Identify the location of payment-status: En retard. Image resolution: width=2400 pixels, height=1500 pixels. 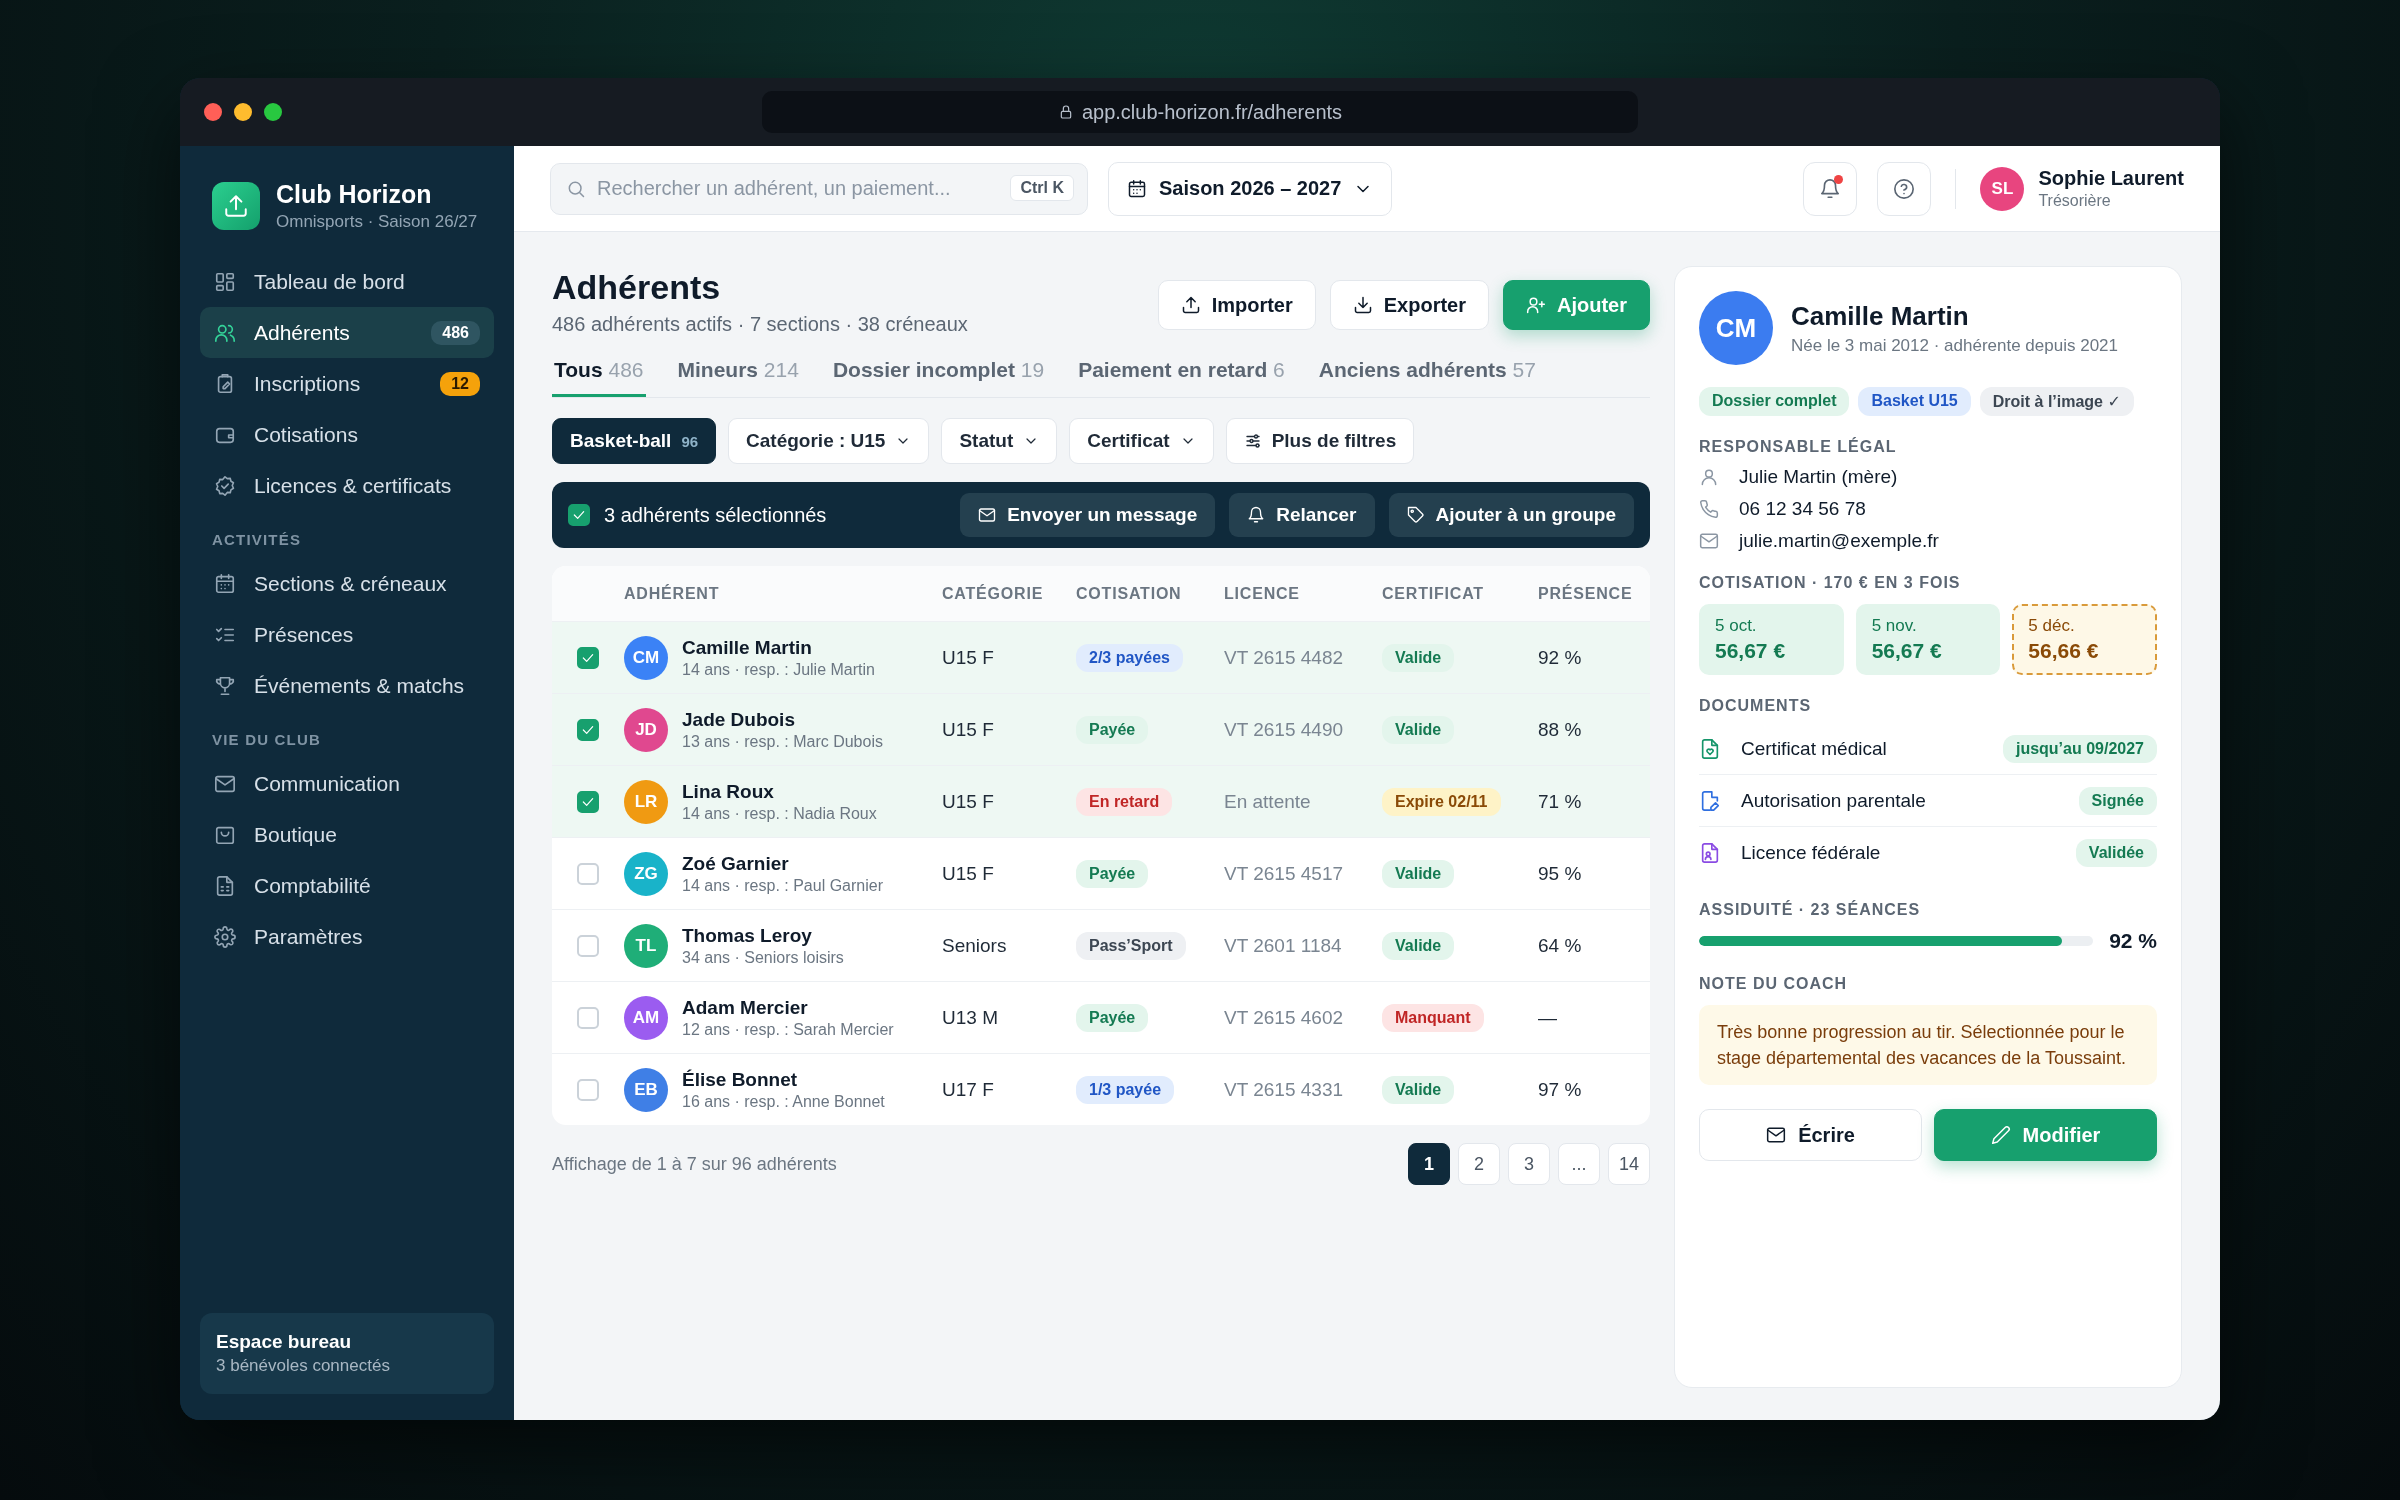
(1124, 801).